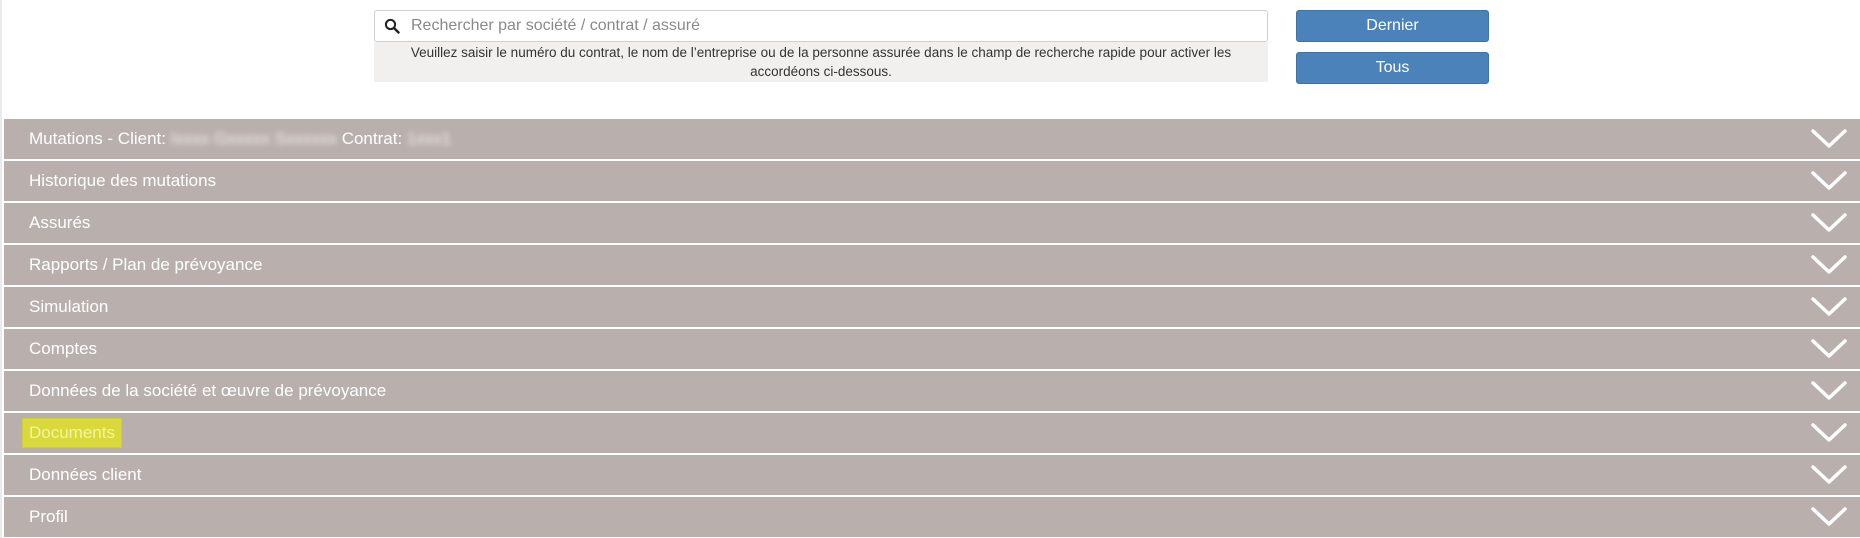 The height and width of the screenshot is (538, 1860). I want to click on client-name-masked: Ixxxx Gxxxxx Sxxxxxx, so click(253, 138).